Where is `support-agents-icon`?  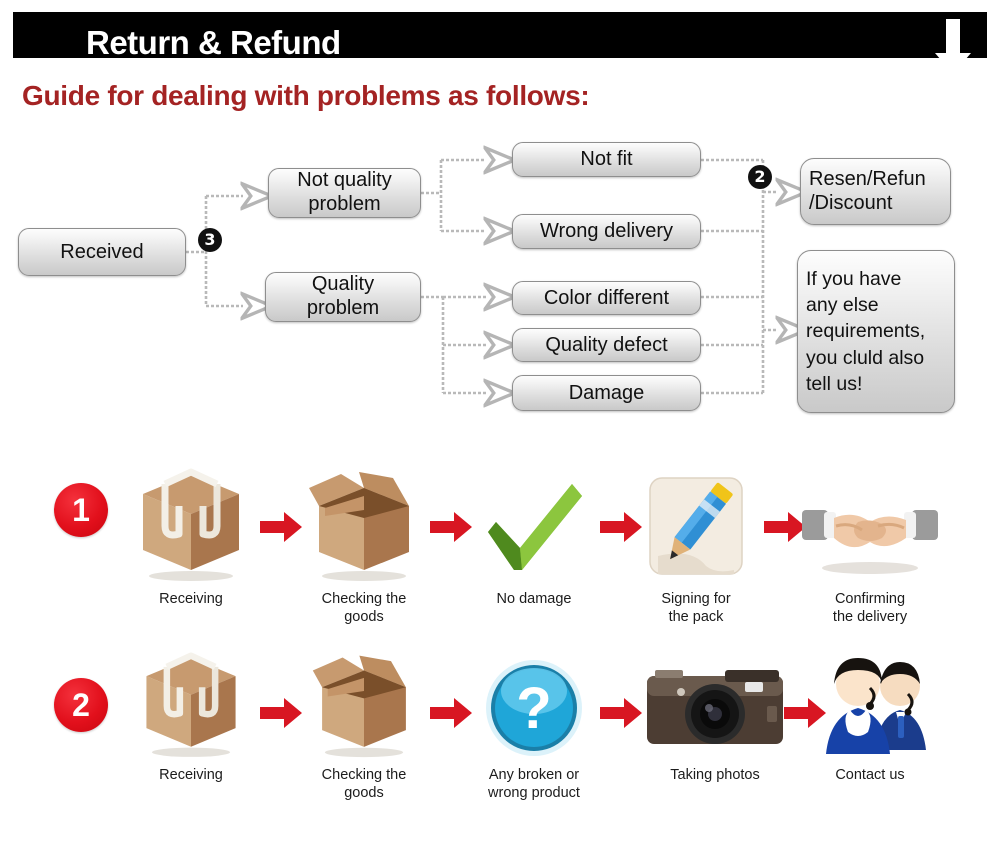
support-agents-icon is located at coordinates (870, 703).